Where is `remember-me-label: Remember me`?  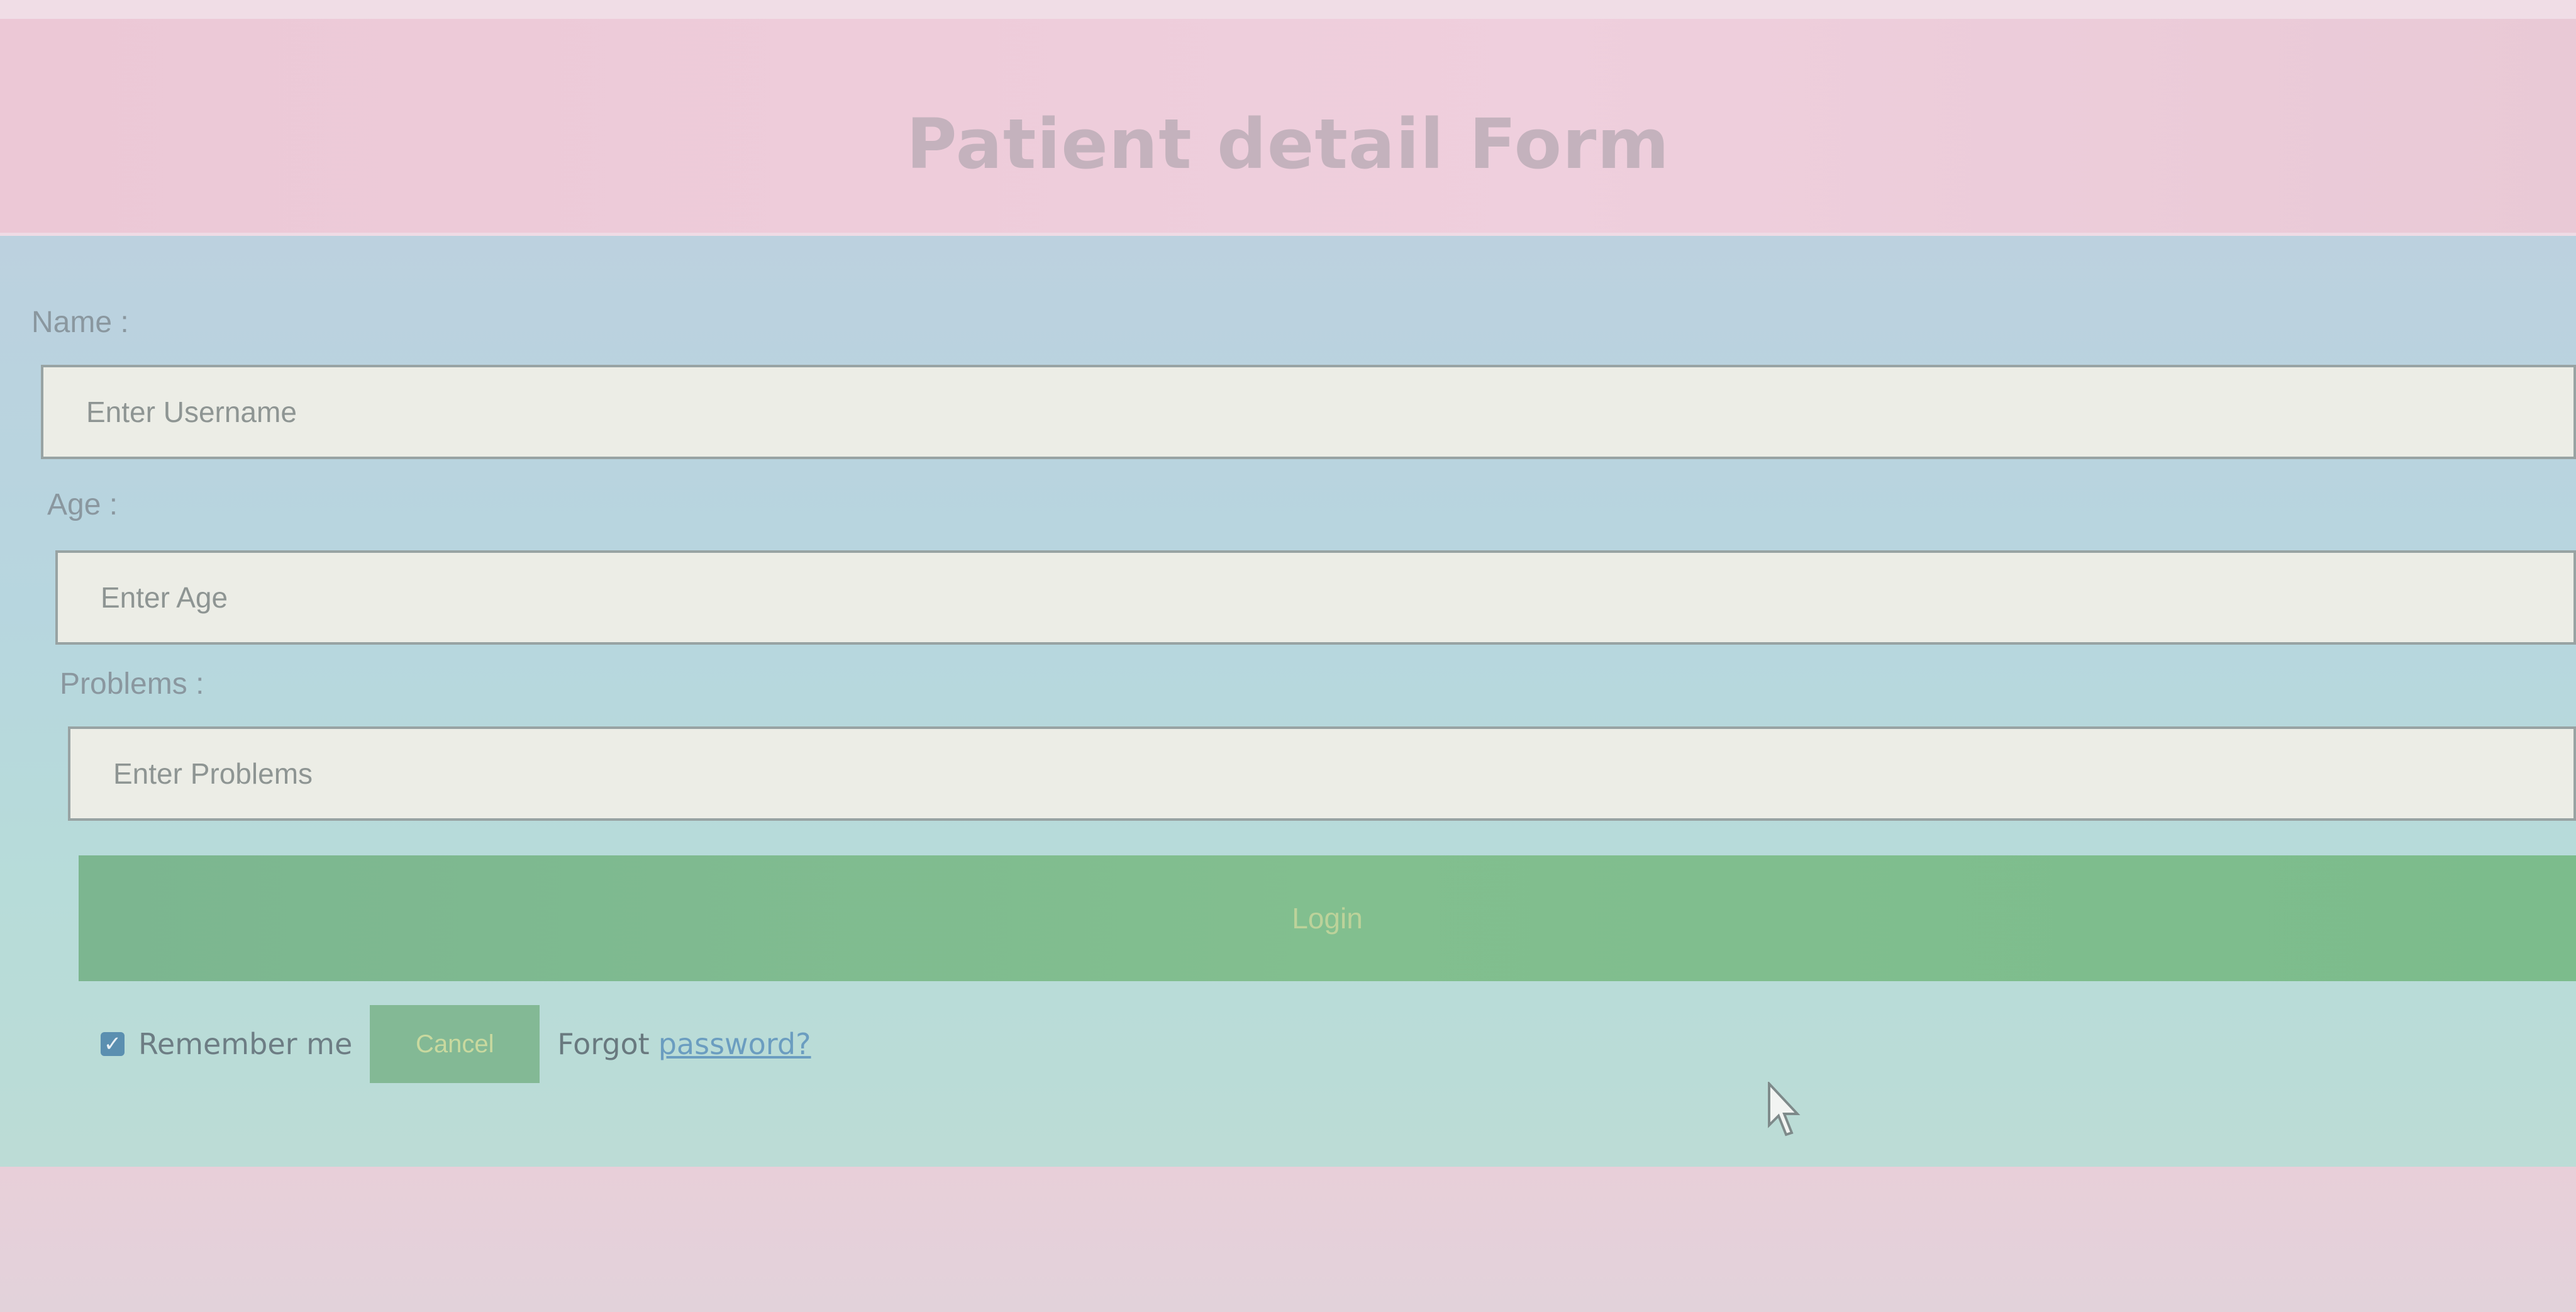 remember-me-label: Remember me is located at coordinates (245, 1044).